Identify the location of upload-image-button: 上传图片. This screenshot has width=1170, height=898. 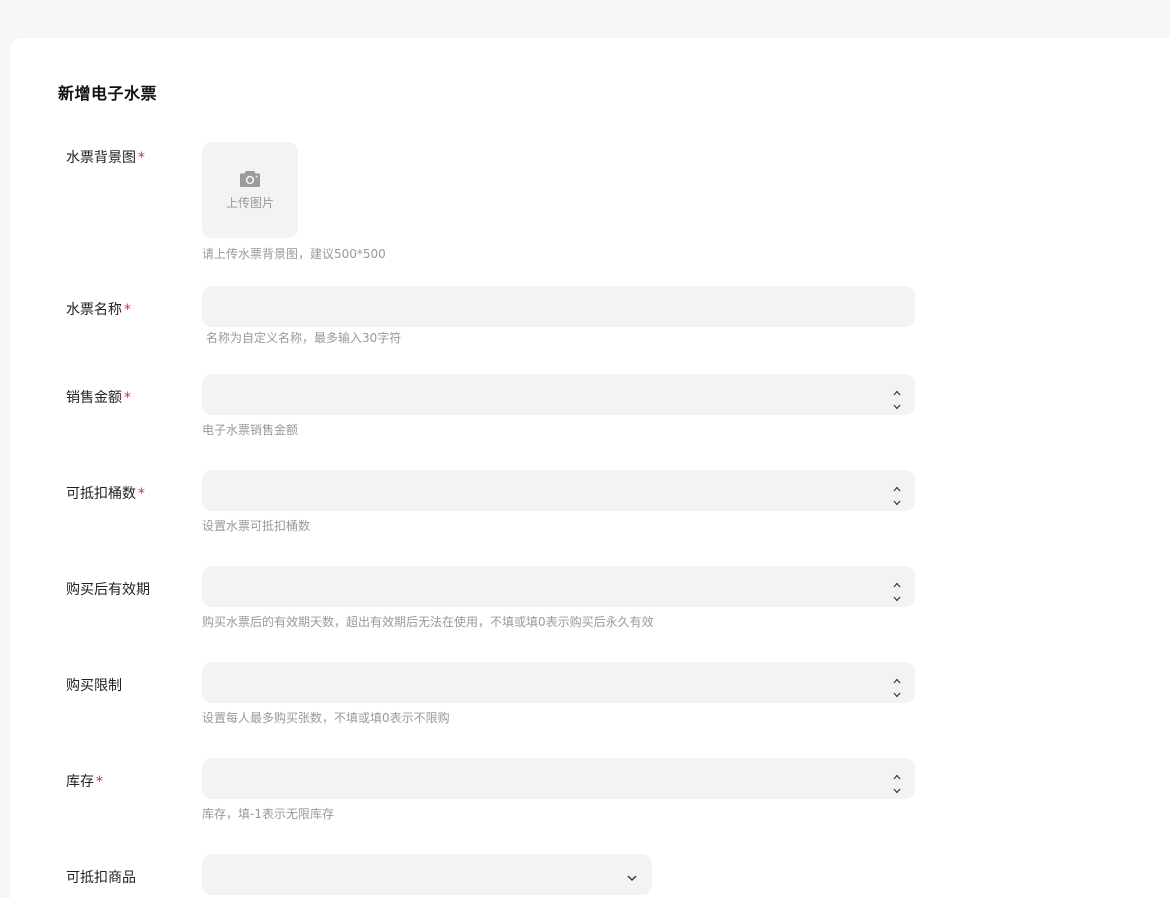
(250, 190).